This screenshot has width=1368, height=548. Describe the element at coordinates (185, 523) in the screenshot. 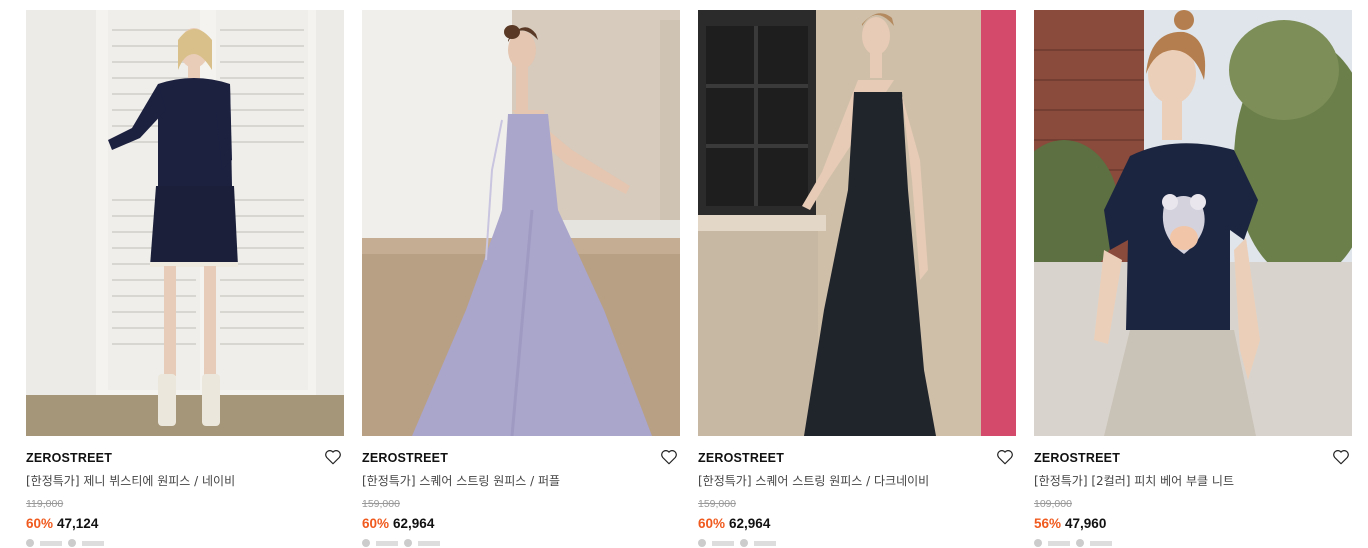

I see `price-row: 60% 47,124` at that location.